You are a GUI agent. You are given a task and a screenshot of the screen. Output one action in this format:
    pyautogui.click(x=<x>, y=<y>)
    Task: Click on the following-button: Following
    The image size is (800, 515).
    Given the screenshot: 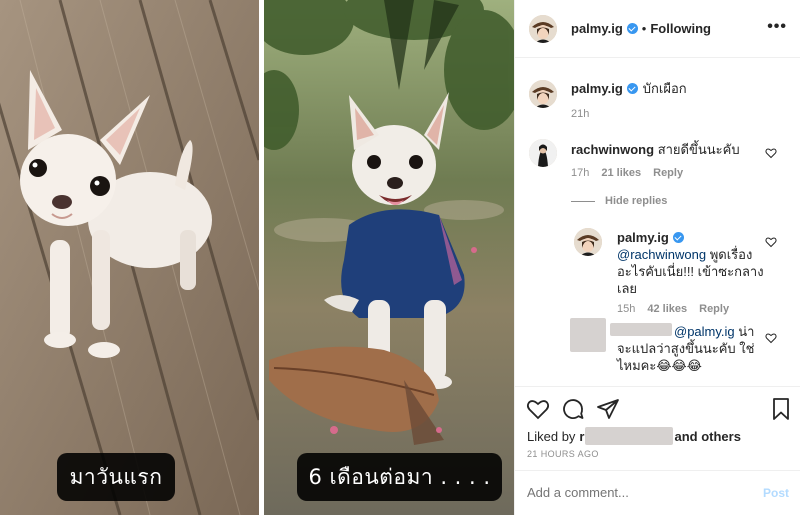 What is the action you would take?
    pyautogui.click(x=680, y=28)
    